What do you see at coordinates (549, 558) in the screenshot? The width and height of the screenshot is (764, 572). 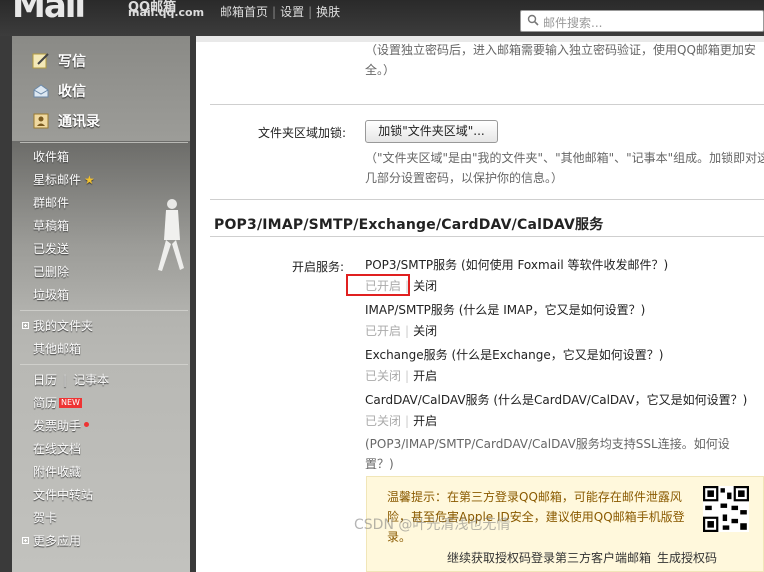 I see `tip-footer-text: 继续获取授权码登录第三方客户端邮箱` at bounding box center [549, 558].